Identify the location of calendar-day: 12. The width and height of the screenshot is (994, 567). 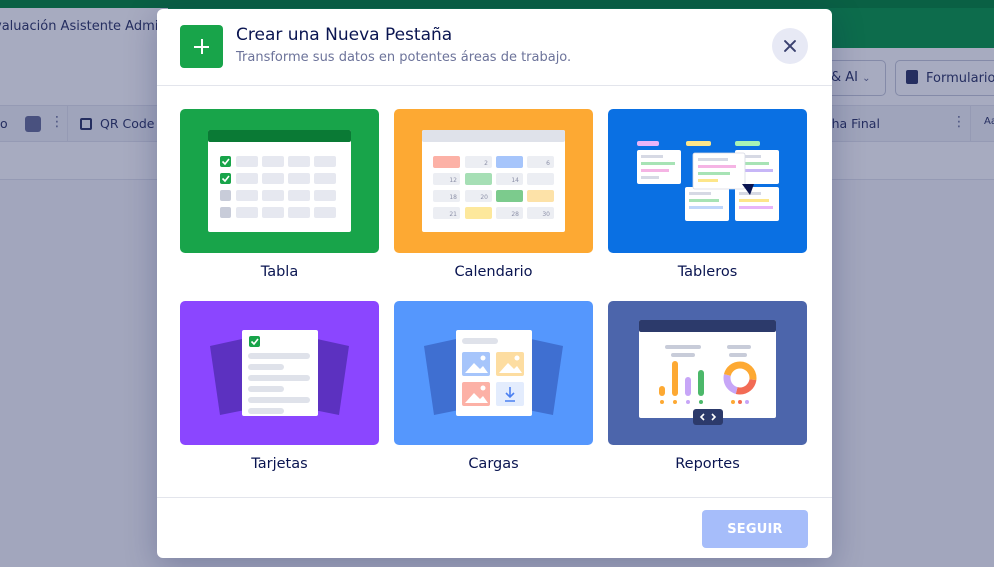
(453, 180).